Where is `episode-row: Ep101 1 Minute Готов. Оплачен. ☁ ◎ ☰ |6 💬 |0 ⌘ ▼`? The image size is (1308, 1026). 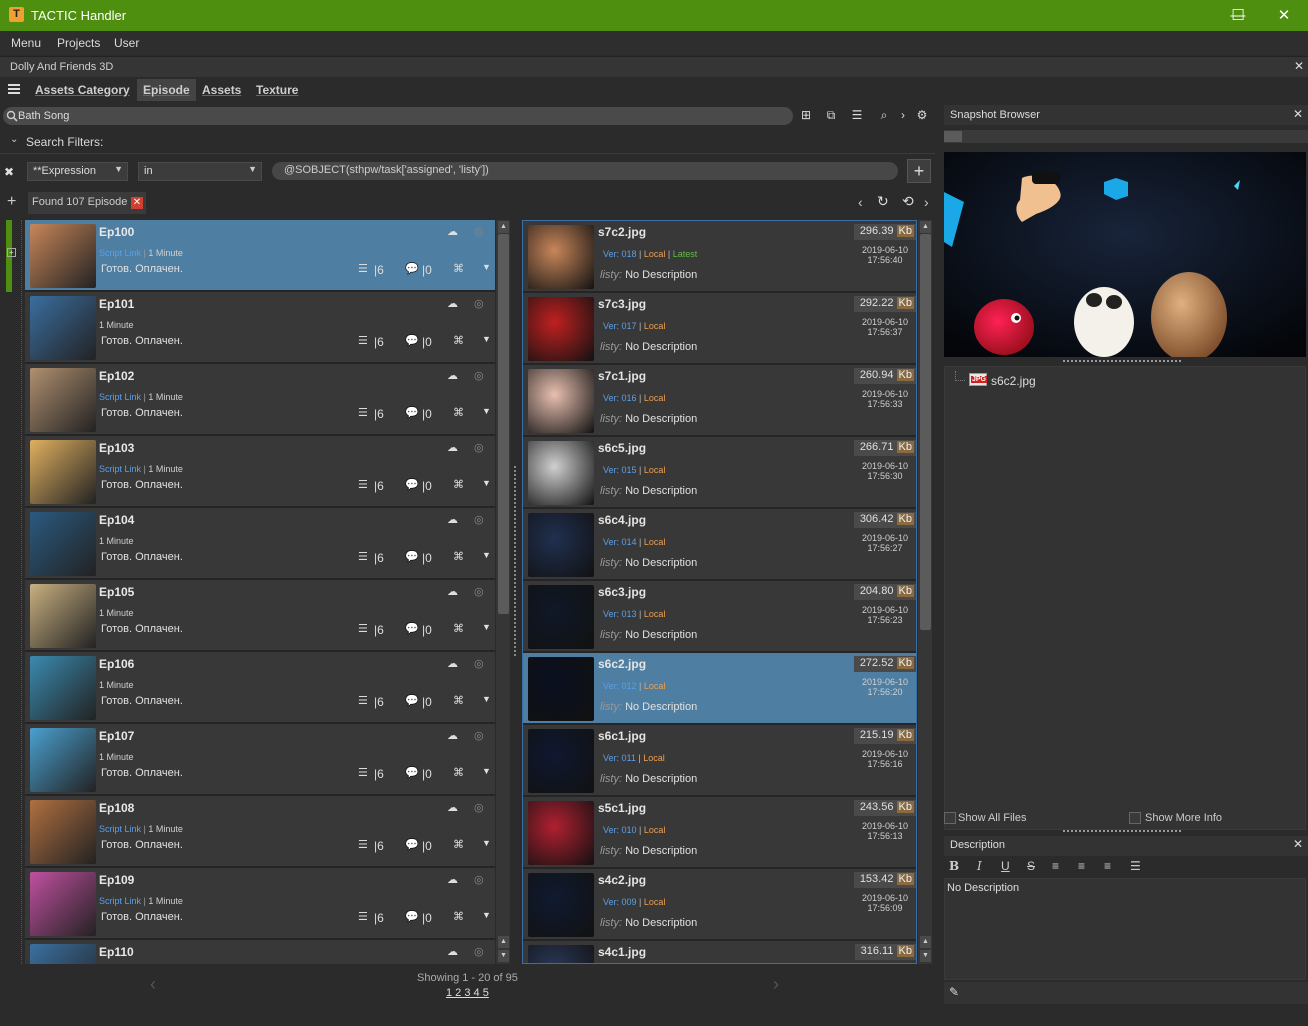
episode-row: Ep101 1 Minute Готов. Оплачен. ☁ ◎ ☰ |6 💬 |0 ⌘ ▼ is located at coordinates (260, 328).